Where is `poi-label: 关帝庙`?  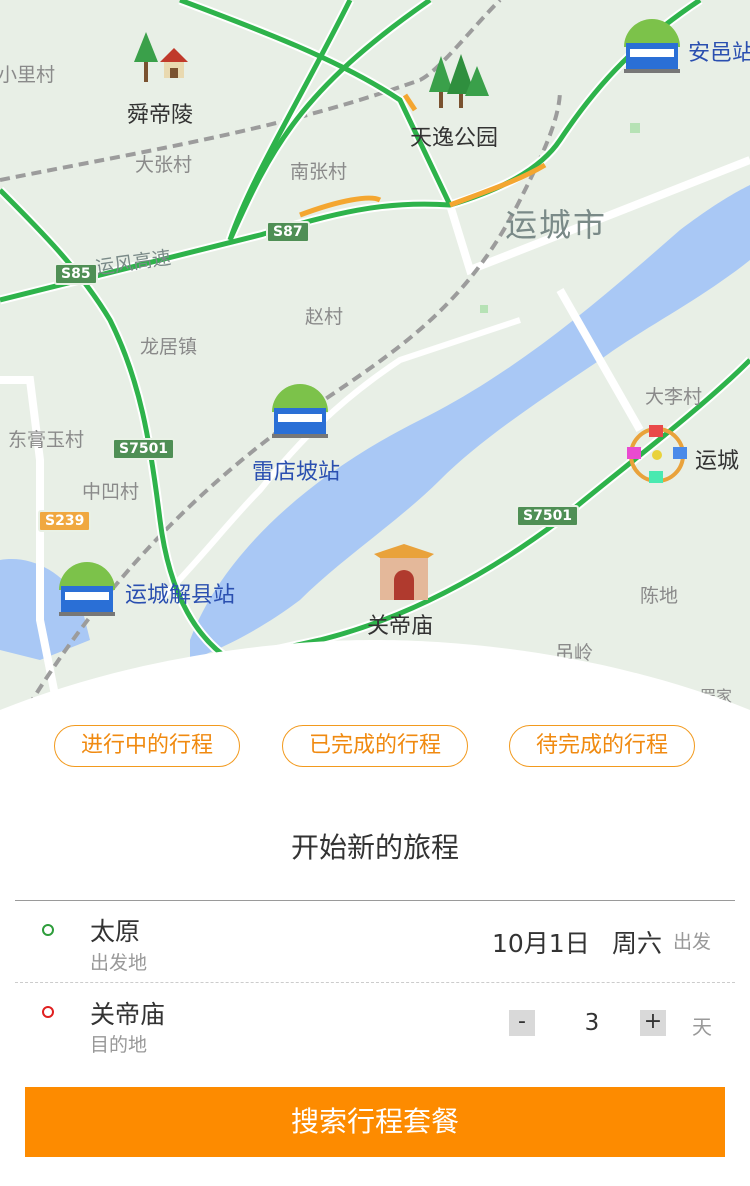
poi-label: 关帝庙 is located at coordinates (400, 624).